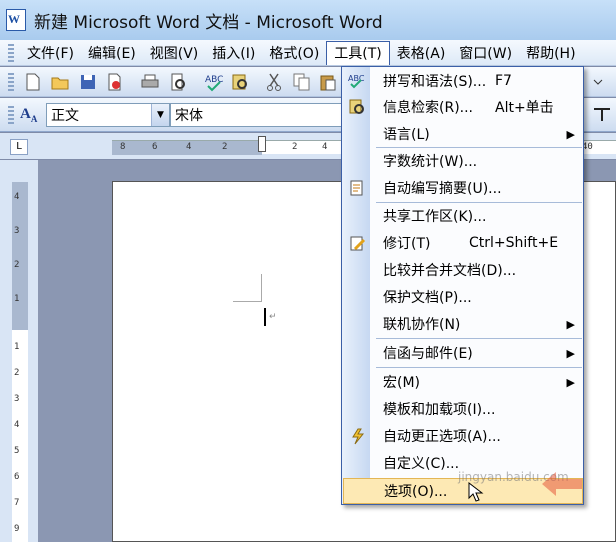 The image size is (616, 542). I want to click on spelling-icon: ABC, so click(356, 81).